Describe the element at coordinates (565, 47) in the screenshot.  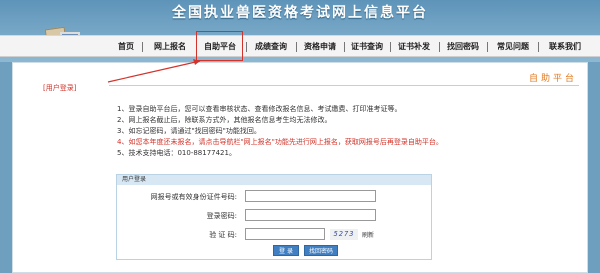
I see `nav-item-contact-us: 联系我们` at that location.